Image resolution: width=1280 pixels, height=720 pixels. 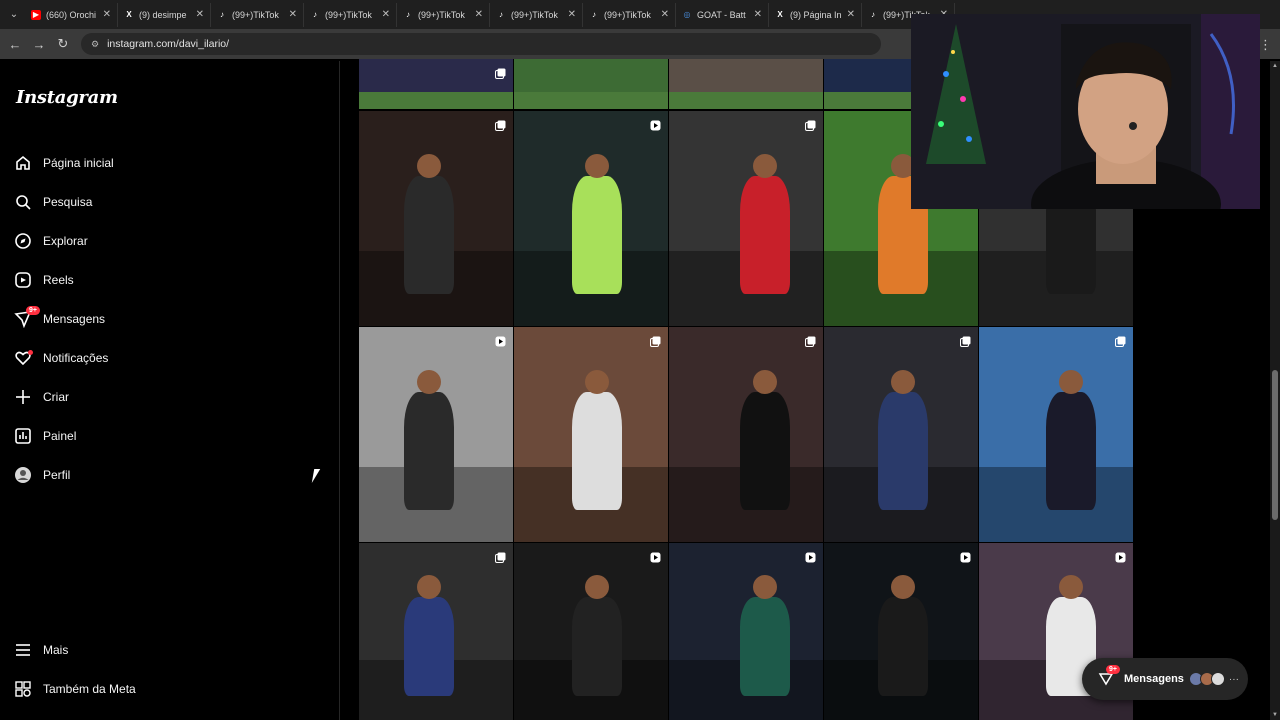 What do you see at coordinates (23, 280) in the screenshot?
I see `reels-icon` at bounding box center [23, 280].